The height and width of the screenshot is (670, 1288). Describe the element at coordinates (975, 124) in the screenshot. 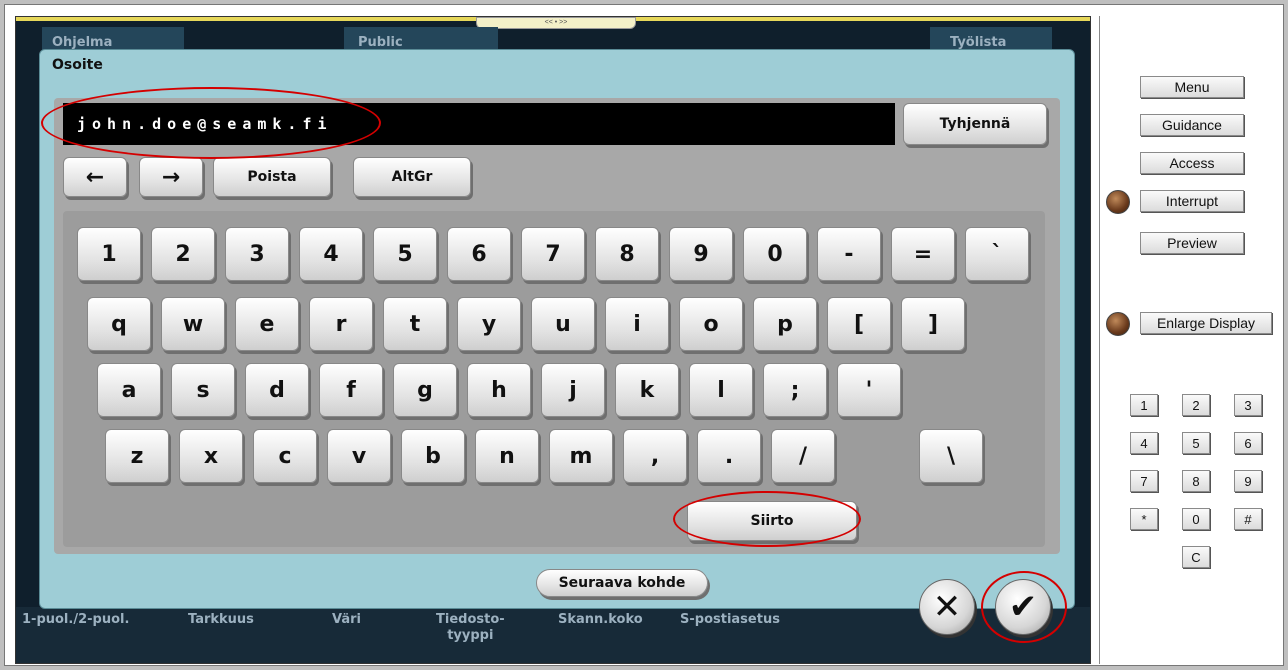

I see `clear-button: Tyhjennä` at that location.